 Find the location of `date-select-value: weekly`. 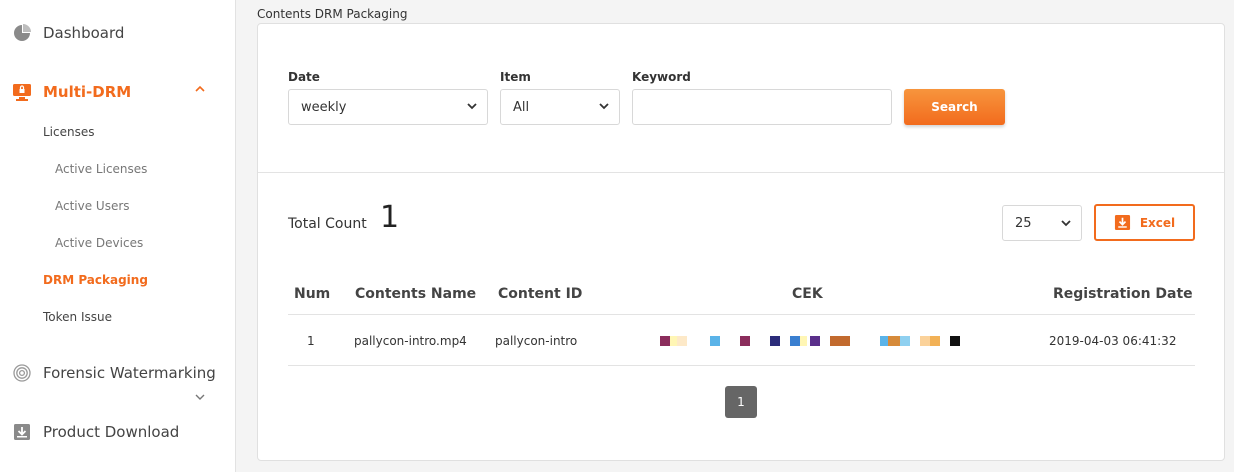

date-select-value: weekly is located at coordinates (324, 107).